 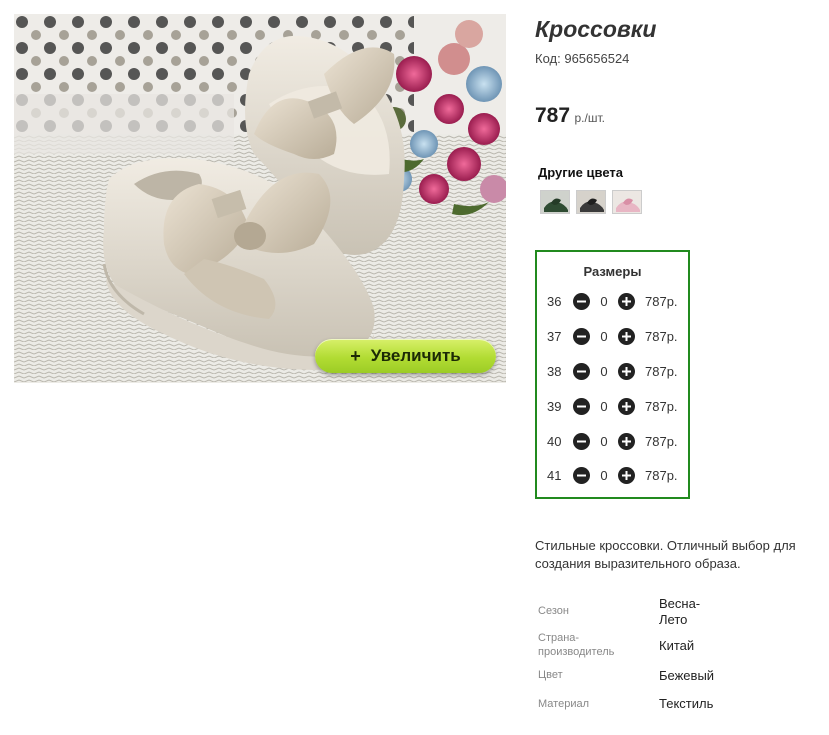 I want to click on property-label-material: Материал, so click(x=563, y=704).